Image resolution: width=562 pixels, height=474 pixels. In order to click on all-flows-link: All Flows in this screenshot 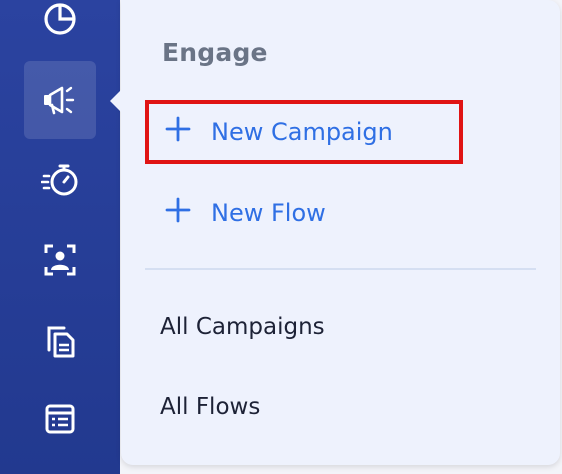, I will do `click(210, 407)`.